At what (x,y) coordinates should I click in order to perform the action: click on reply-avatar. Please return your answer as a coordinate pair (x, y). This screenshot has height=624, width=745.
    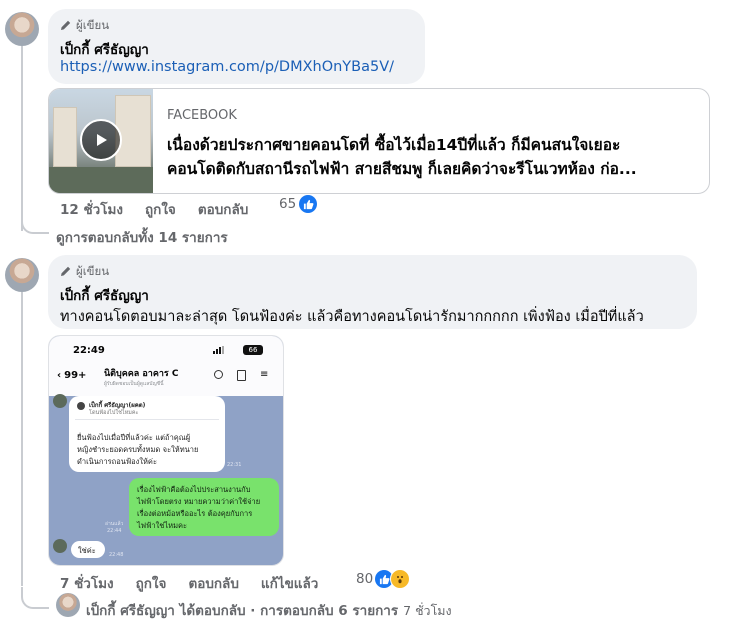
    Looking at the image, I should click on (68, 605).